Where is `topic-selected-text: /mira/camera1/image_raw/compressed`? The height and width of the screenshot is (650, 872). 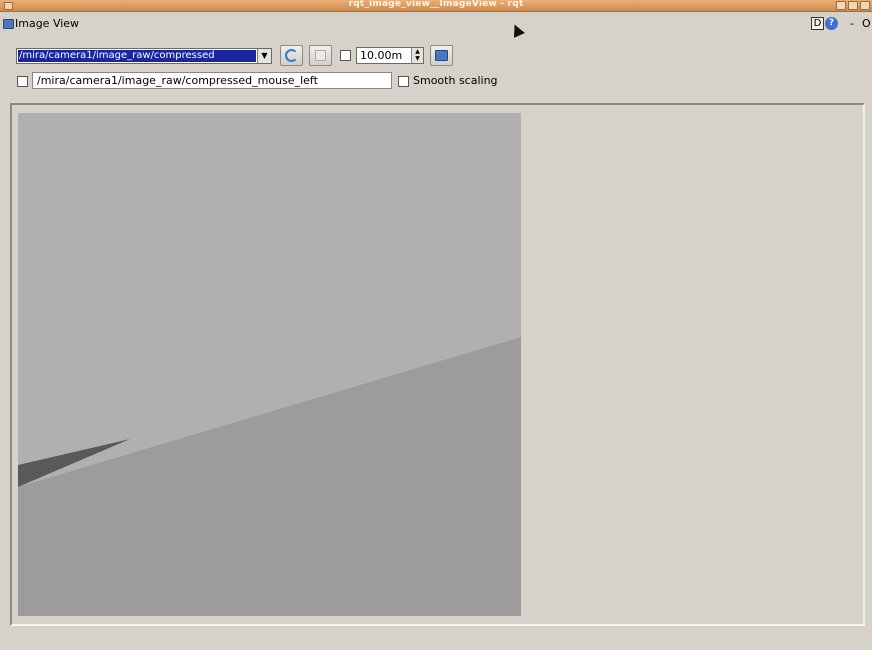 topic-selected-text: /mira/camera1/image_raw/compressed is located at coordinates (137, 56).